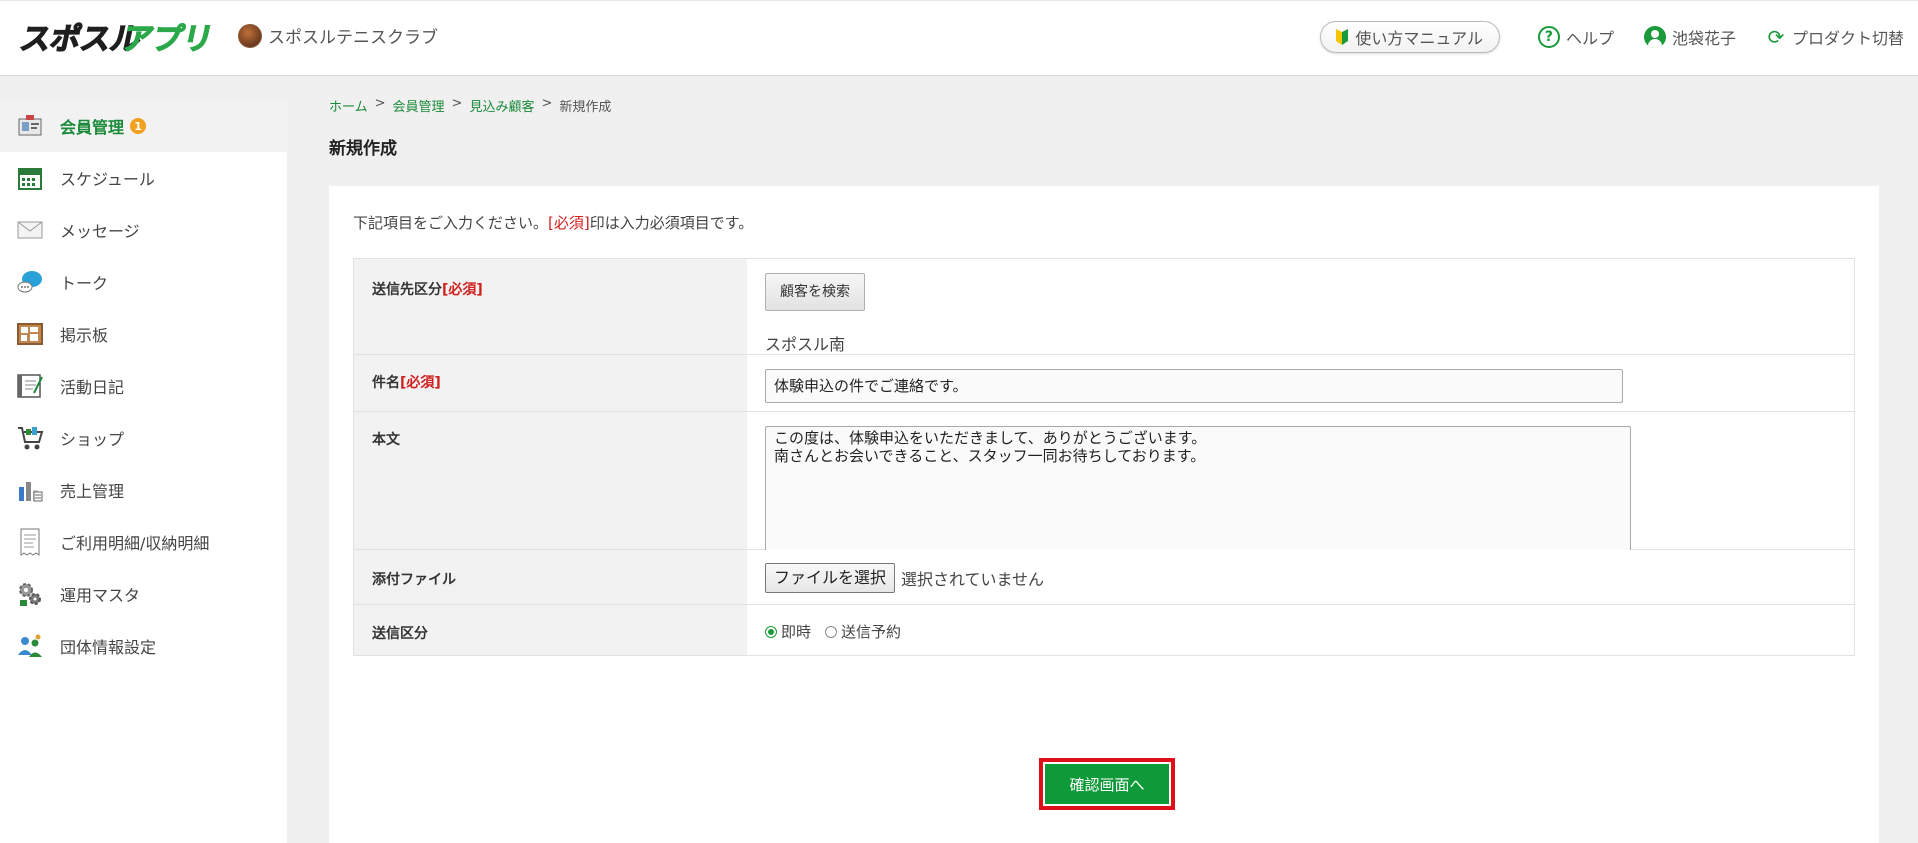 The height and width of the screenshot is (843, 1918). Describe the element at coordinates (143, 386) in the screenshot. I see `sidebar-item-diary: 活動日記` at that location.